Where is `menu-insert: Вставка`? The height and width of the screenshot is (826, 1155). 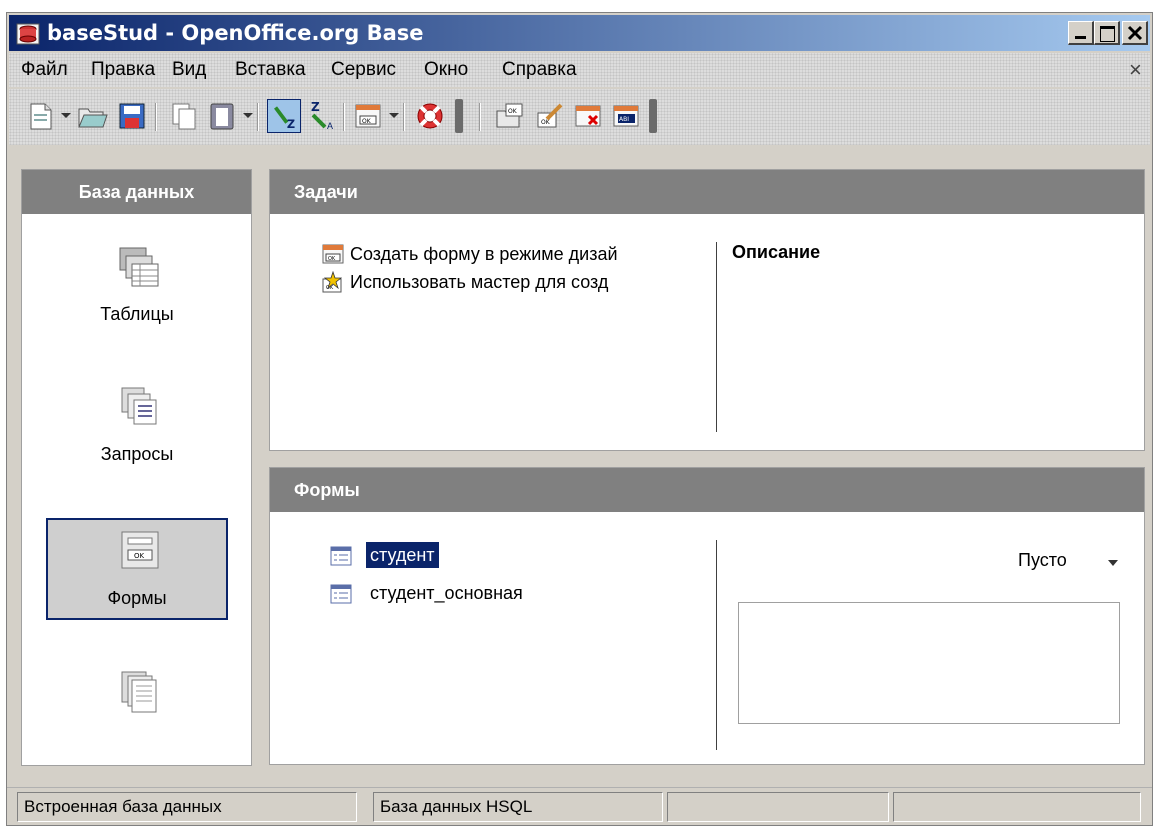 menu-insert: Вставка is located at coordinates (270, 70).